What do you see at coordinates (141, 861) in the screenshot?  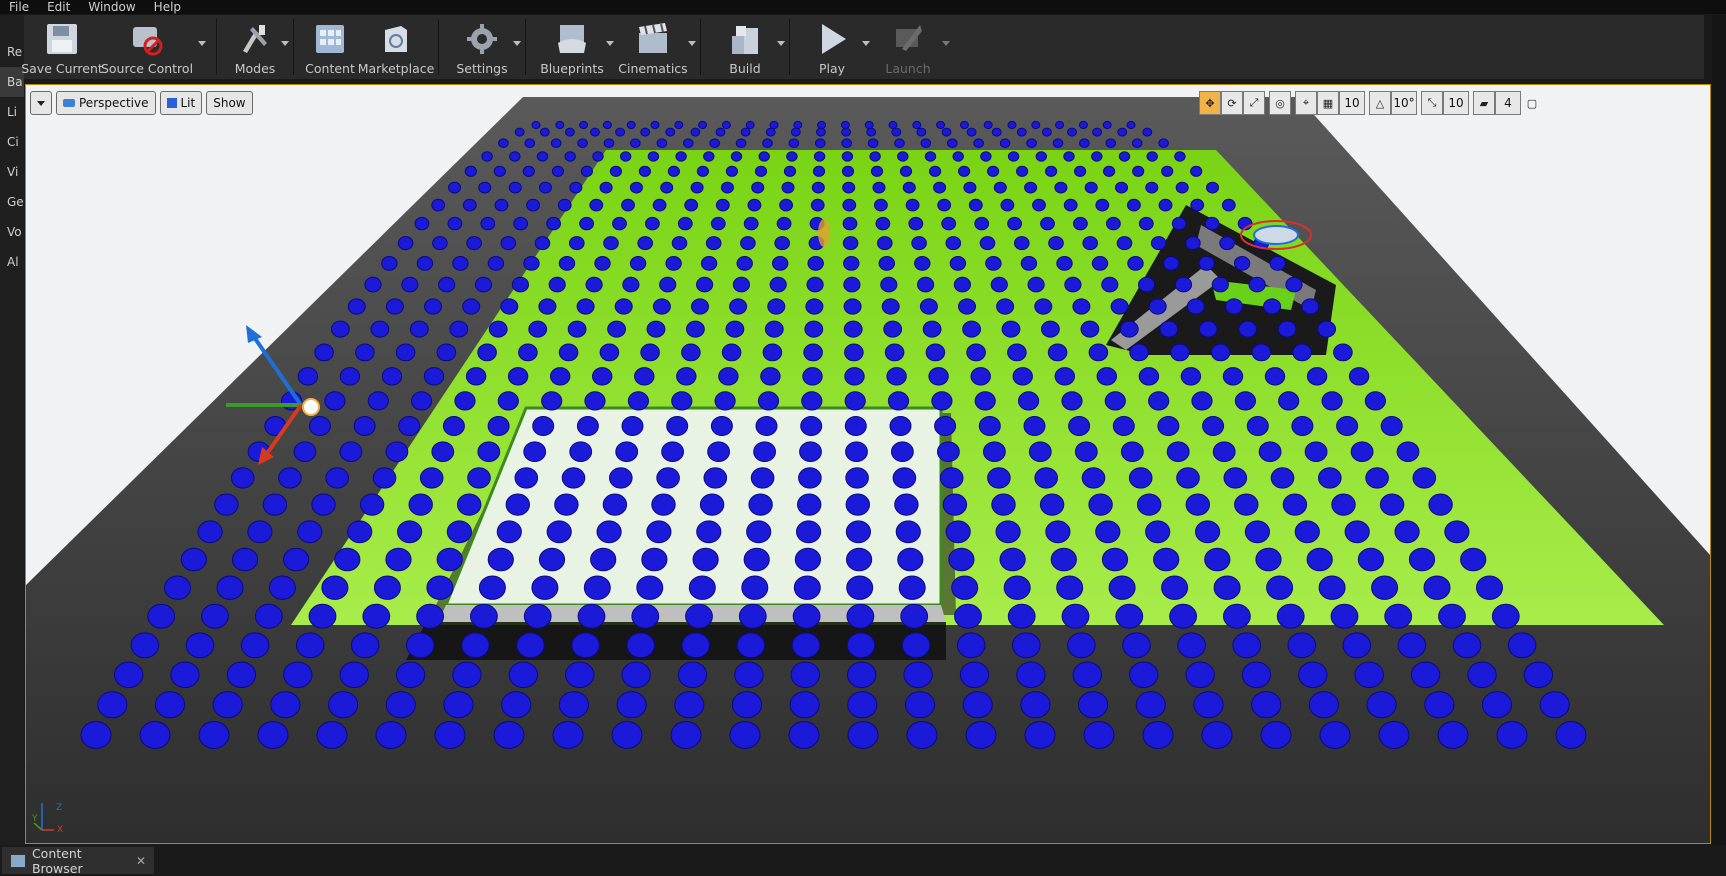 I see `close-icon: ✕` at bounding box center [141, 861].